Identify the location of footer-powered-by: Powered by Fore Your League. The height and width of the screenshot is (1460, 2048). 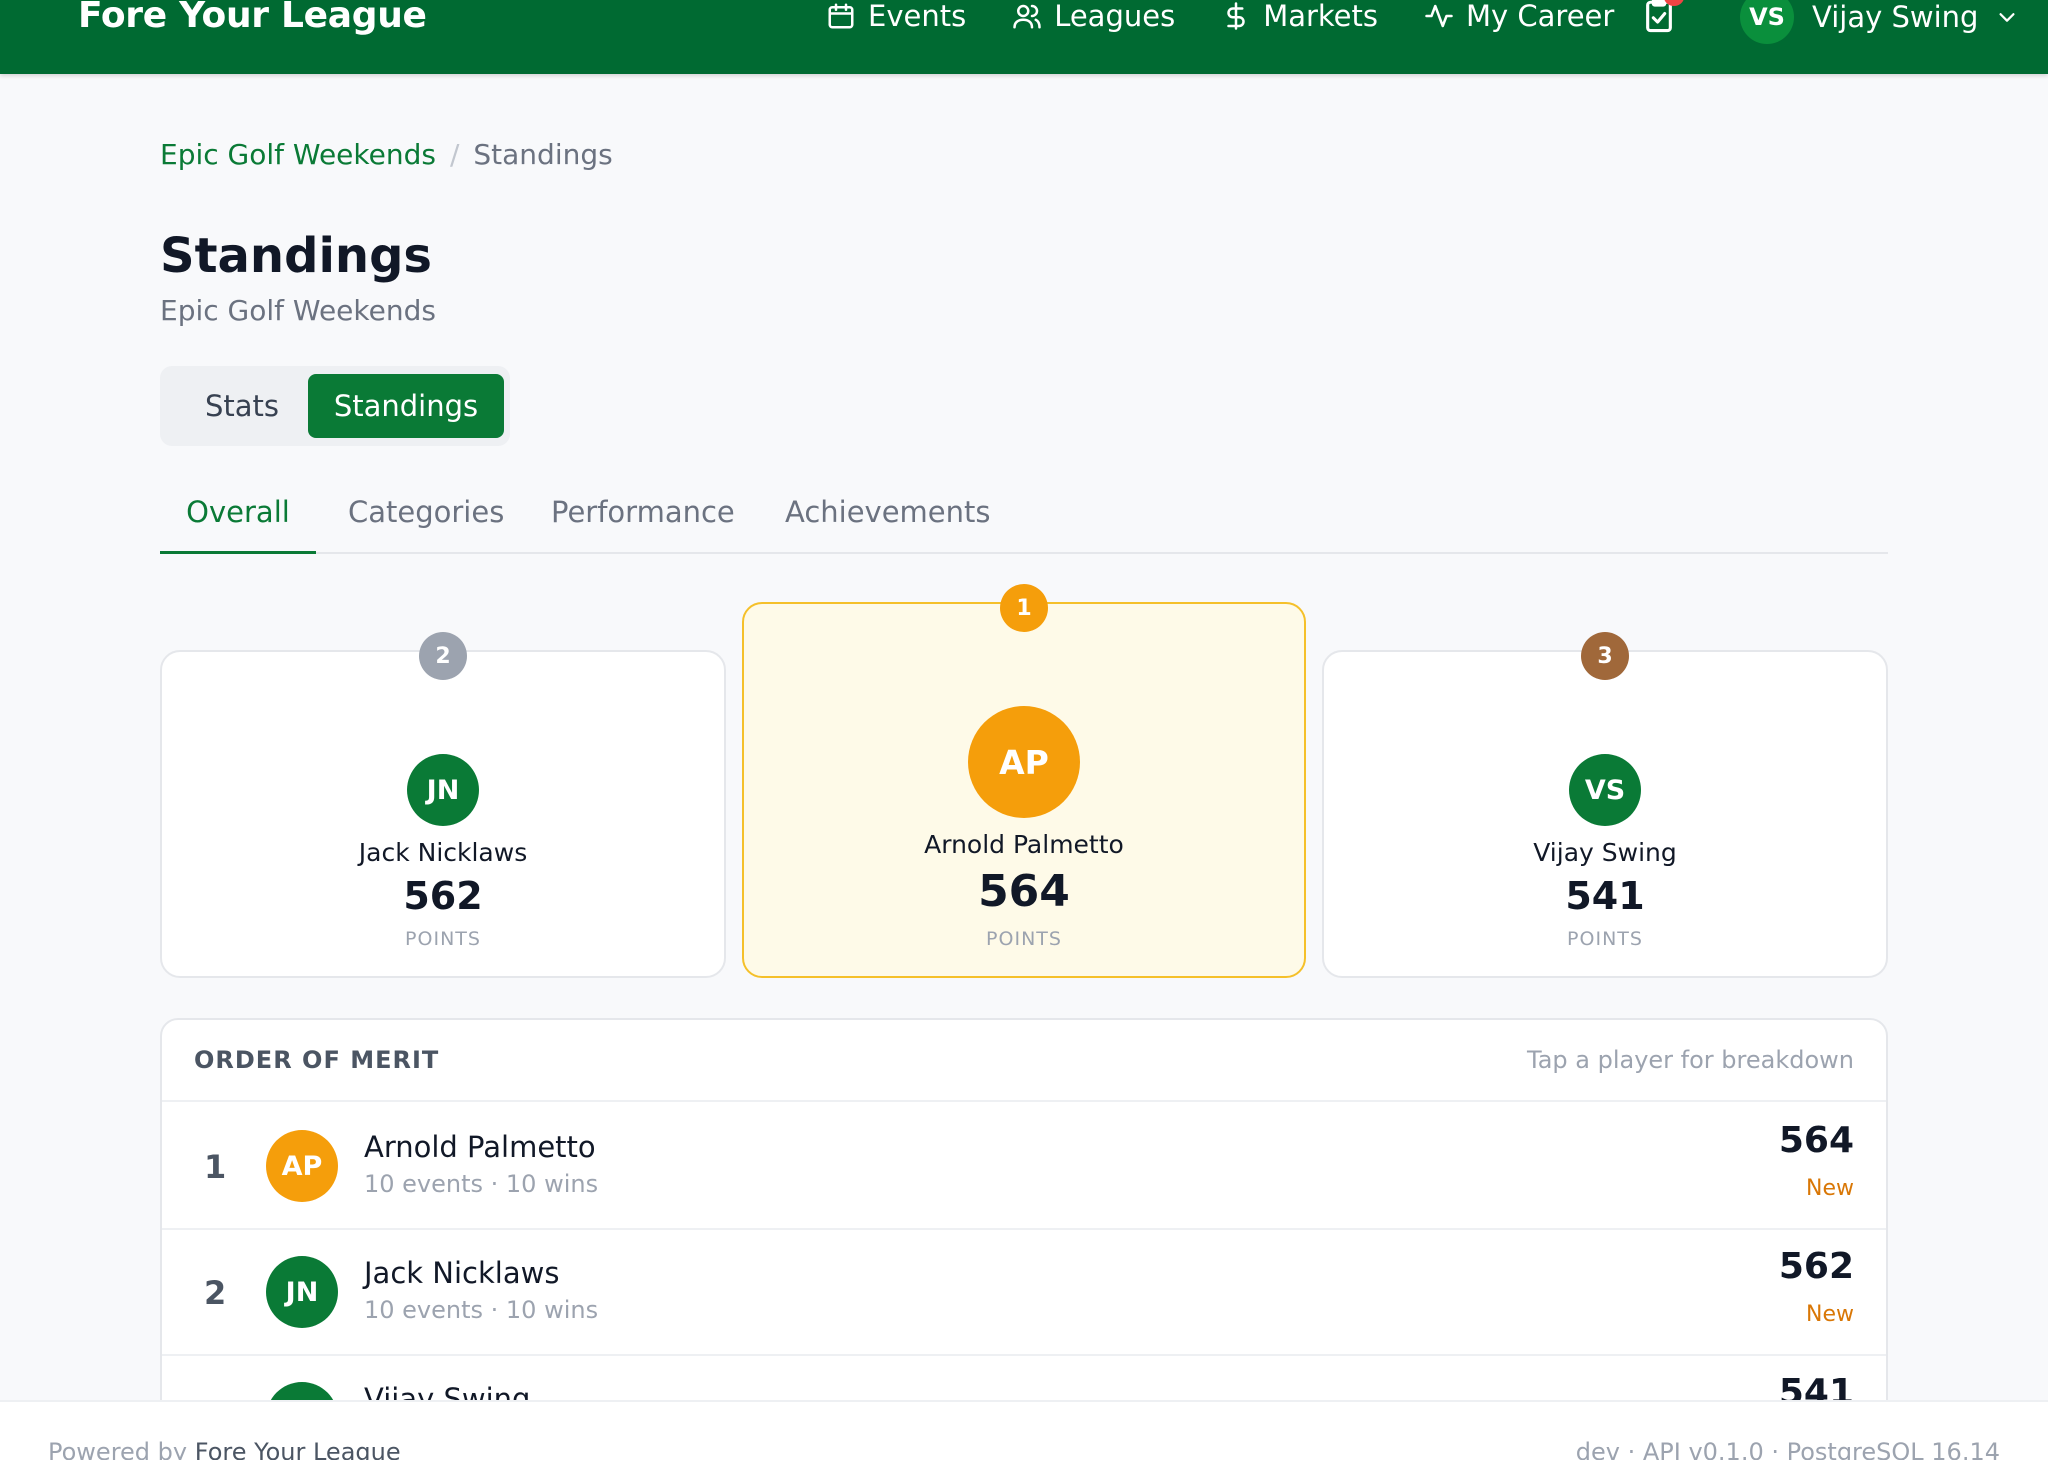
(224, 1449).